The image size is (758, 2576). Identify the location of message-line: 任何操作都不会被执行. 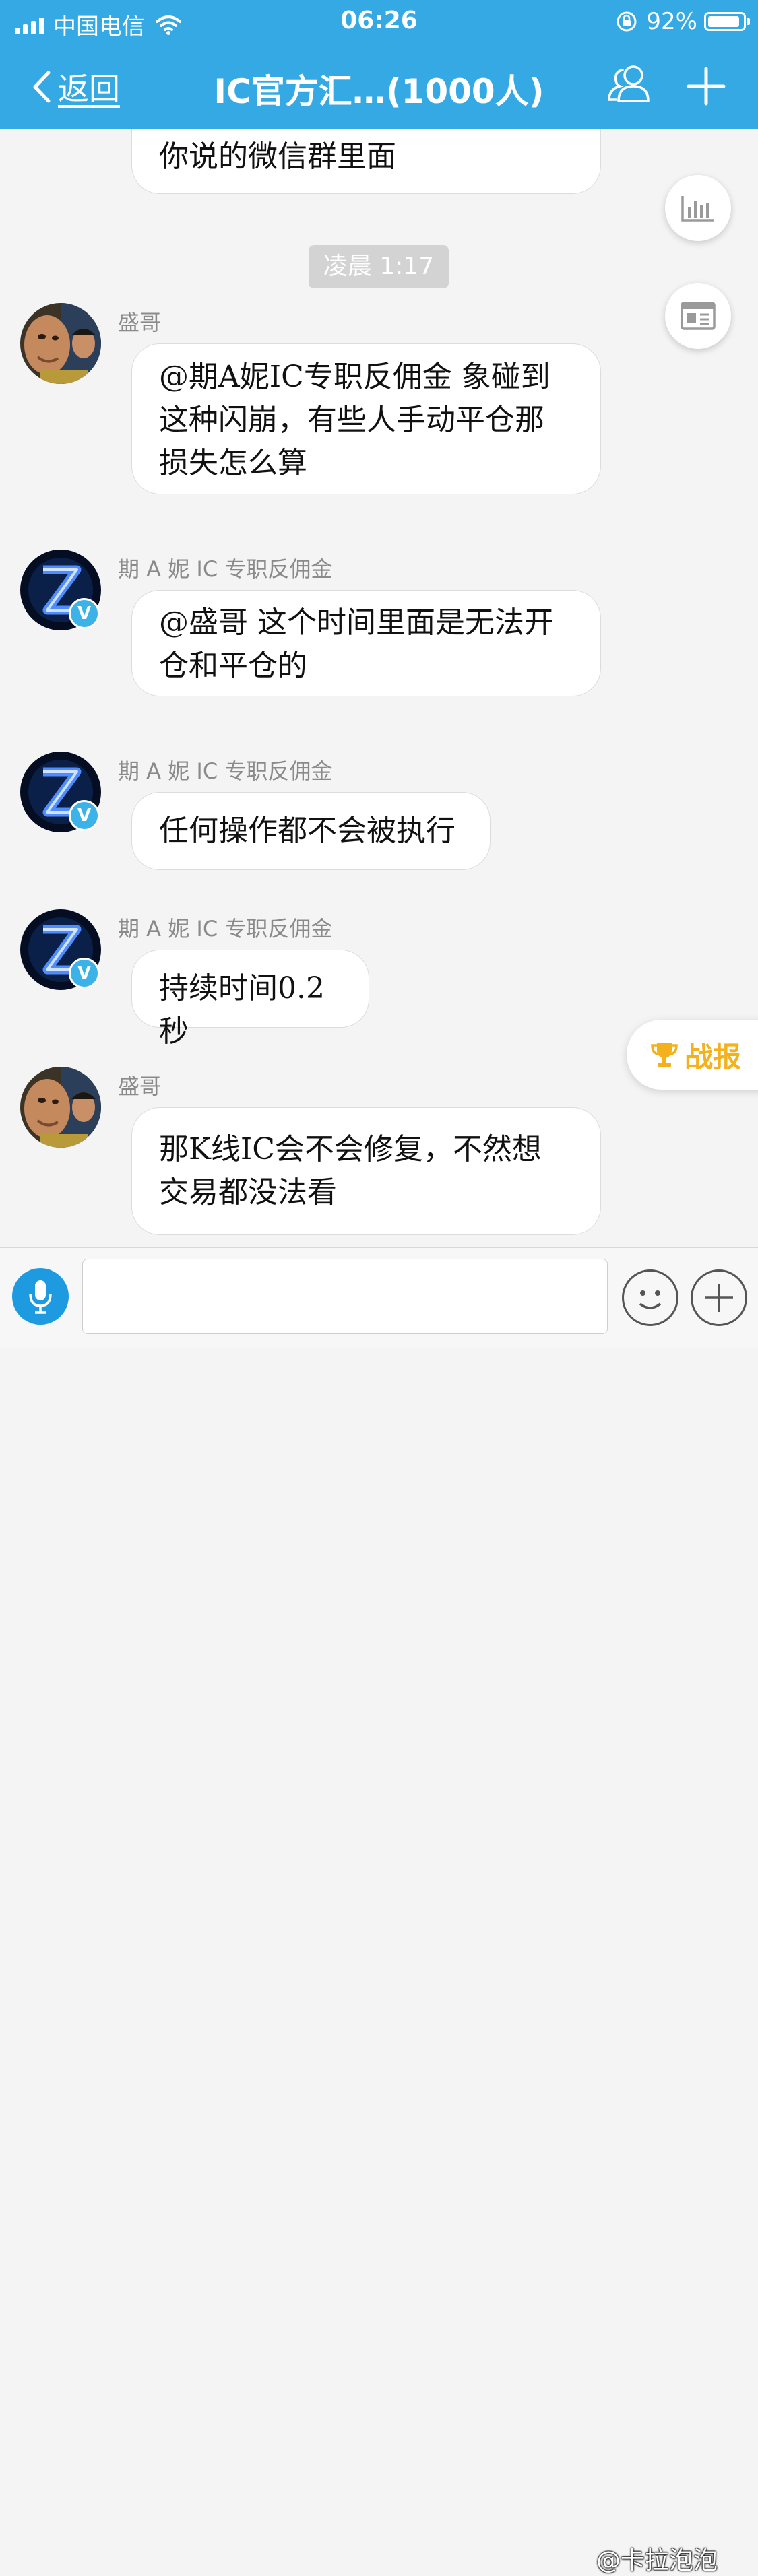
(307, 831).